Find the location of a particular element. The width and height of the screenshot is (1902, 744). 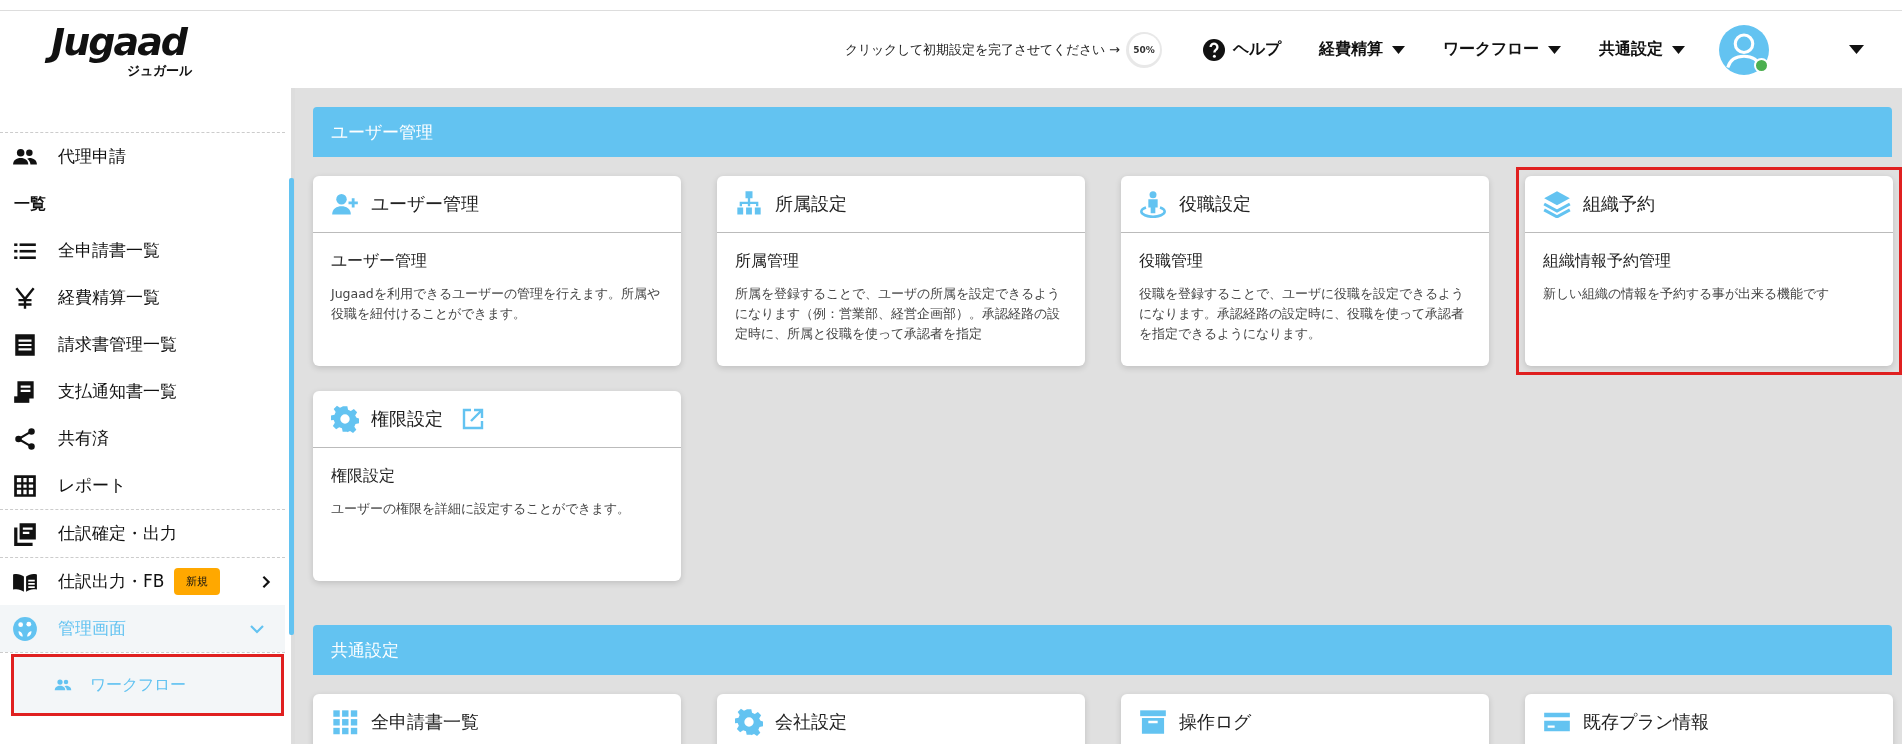

sidebar-item: 代理申請 is located at coordinates (145, 156).